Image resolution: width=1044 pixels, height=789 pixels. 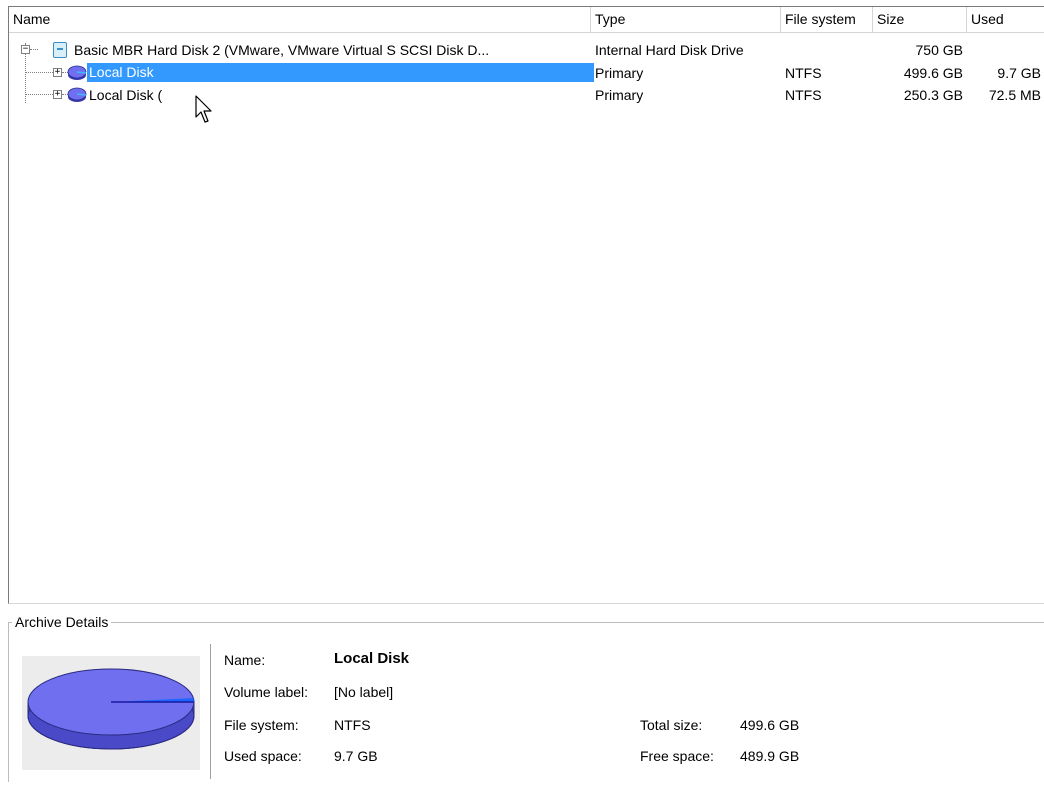 I want to click on detail-name-label: Name:, so click(x=245, y=660).